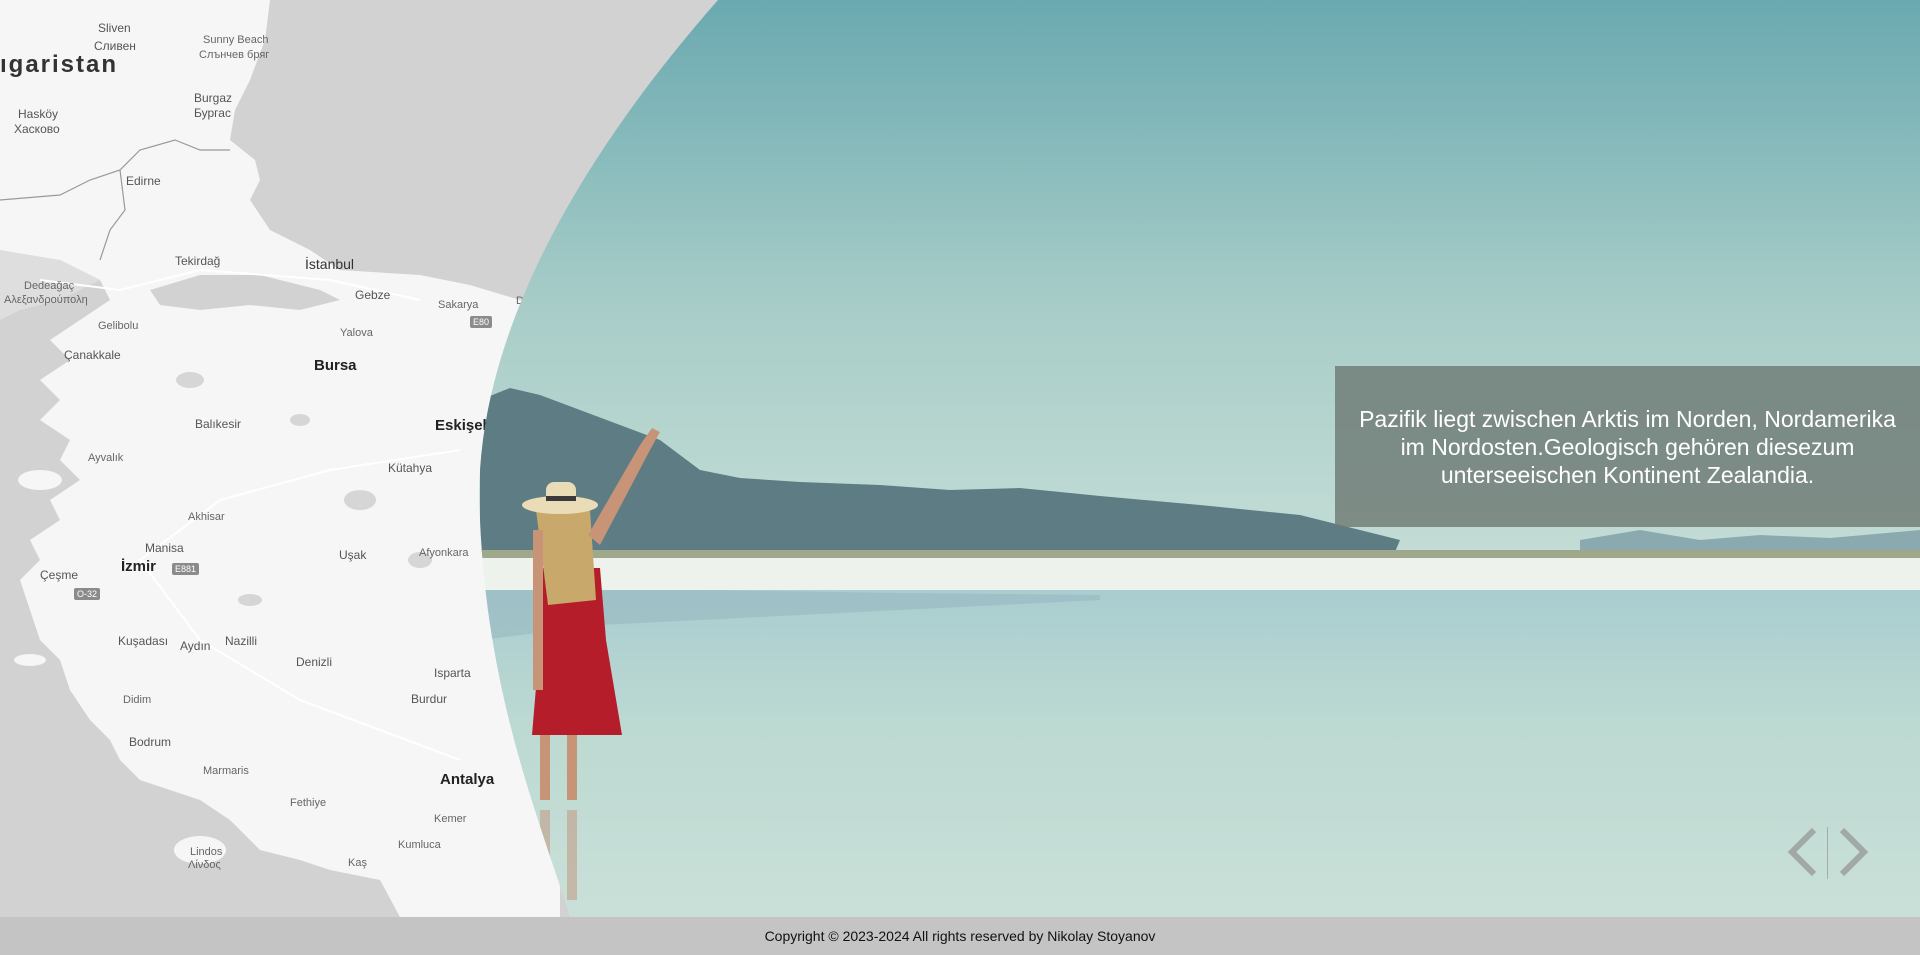 The height and width of the screenshot is (955, 1920). I want to click on chevron-left-icon, so click(1802, 852).